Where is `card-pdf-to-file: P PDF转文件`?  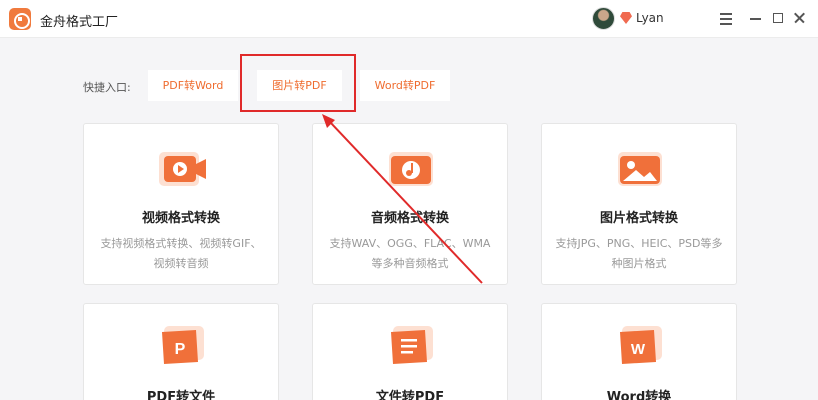
card-pdf-to-file: P PDF转文件 is located at coordinates (181, 351).